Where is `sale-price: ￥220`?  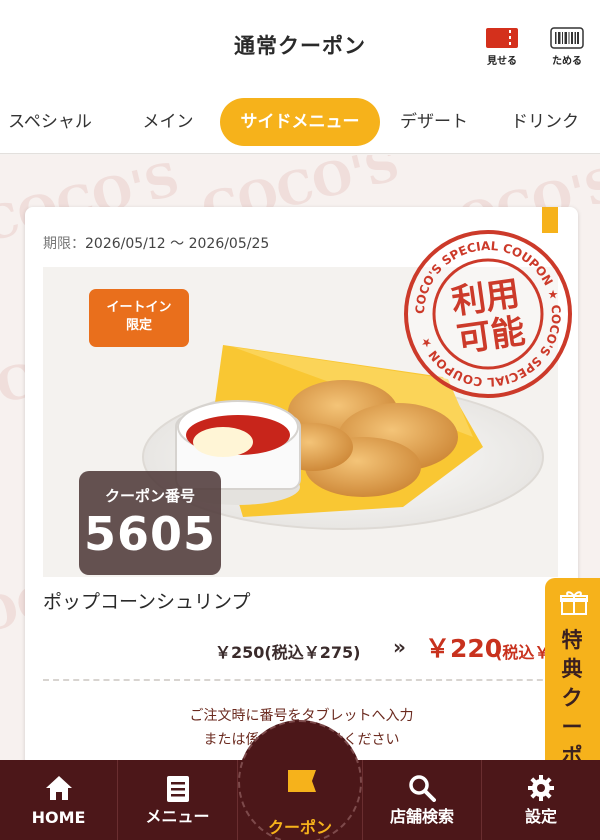
sale-price: ￥220 is located at coordinates (464, 648).